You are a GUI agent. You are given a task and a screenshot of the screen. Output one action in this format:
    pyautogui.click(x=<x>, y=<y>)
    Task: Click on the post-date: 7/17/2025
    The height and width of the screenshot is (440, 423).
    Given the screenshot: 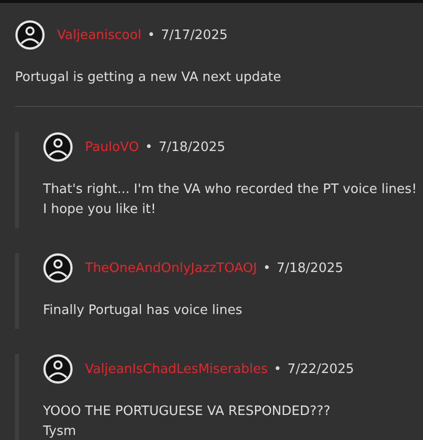 What is the action you would take?
    pyautogui.click(x=194, y=35)
    